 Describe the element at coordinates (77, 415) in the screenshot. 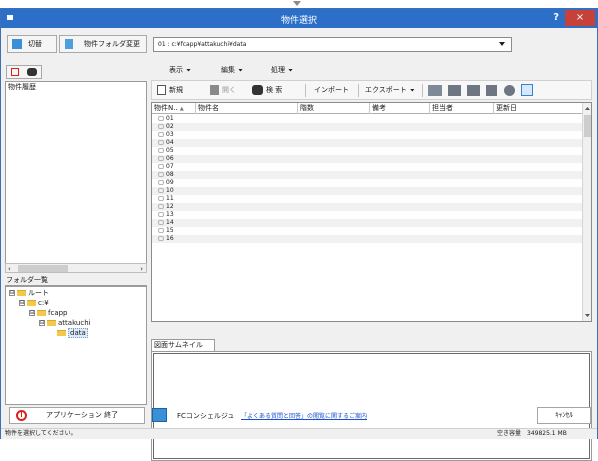

I see `exit-app-button: アプリケーション 終了` at that location.